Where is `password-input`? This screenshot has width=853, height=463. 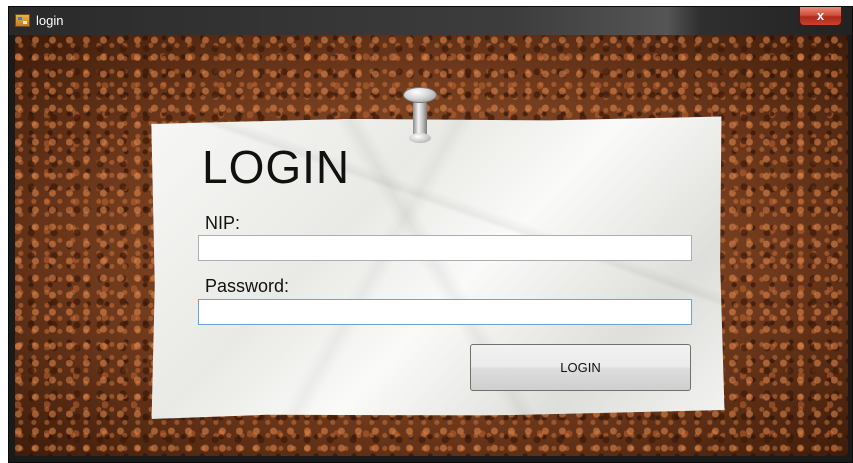
password-input is located at coordinates (445, 312).